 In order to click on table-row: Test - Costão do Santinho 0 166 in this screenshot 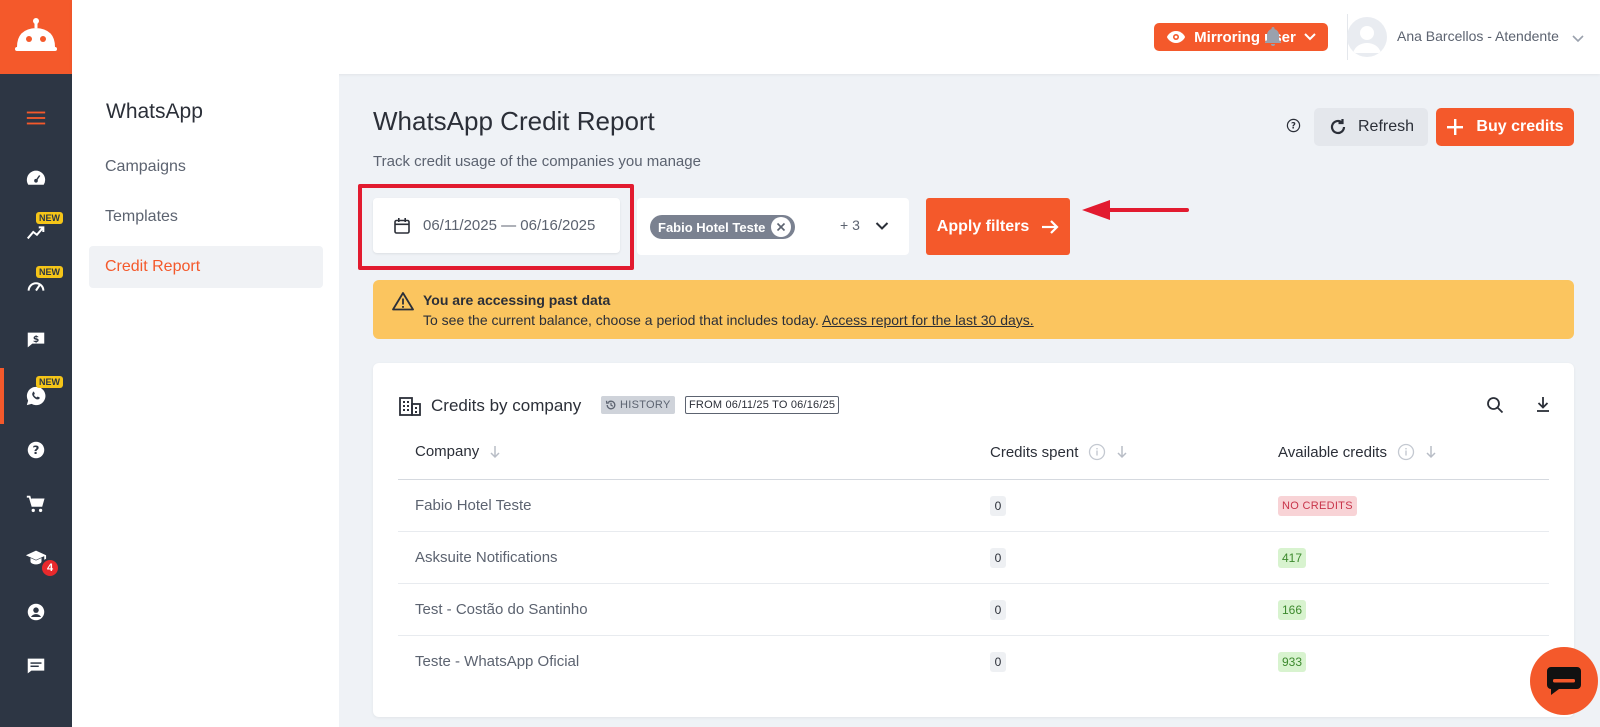, I will do `click(973, 610)`.